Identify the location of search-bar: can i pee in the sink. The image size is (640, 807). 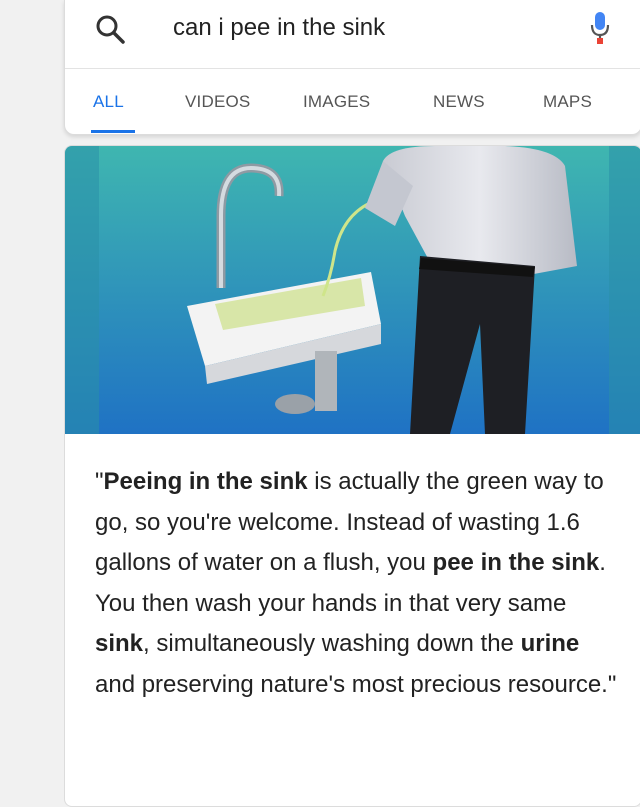
(352, 33).